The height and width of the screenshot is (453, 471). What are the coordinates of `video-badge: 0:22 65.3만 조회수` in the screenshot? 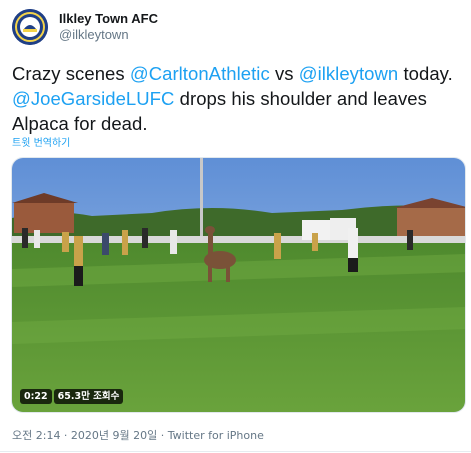 It's located at (72, 396).